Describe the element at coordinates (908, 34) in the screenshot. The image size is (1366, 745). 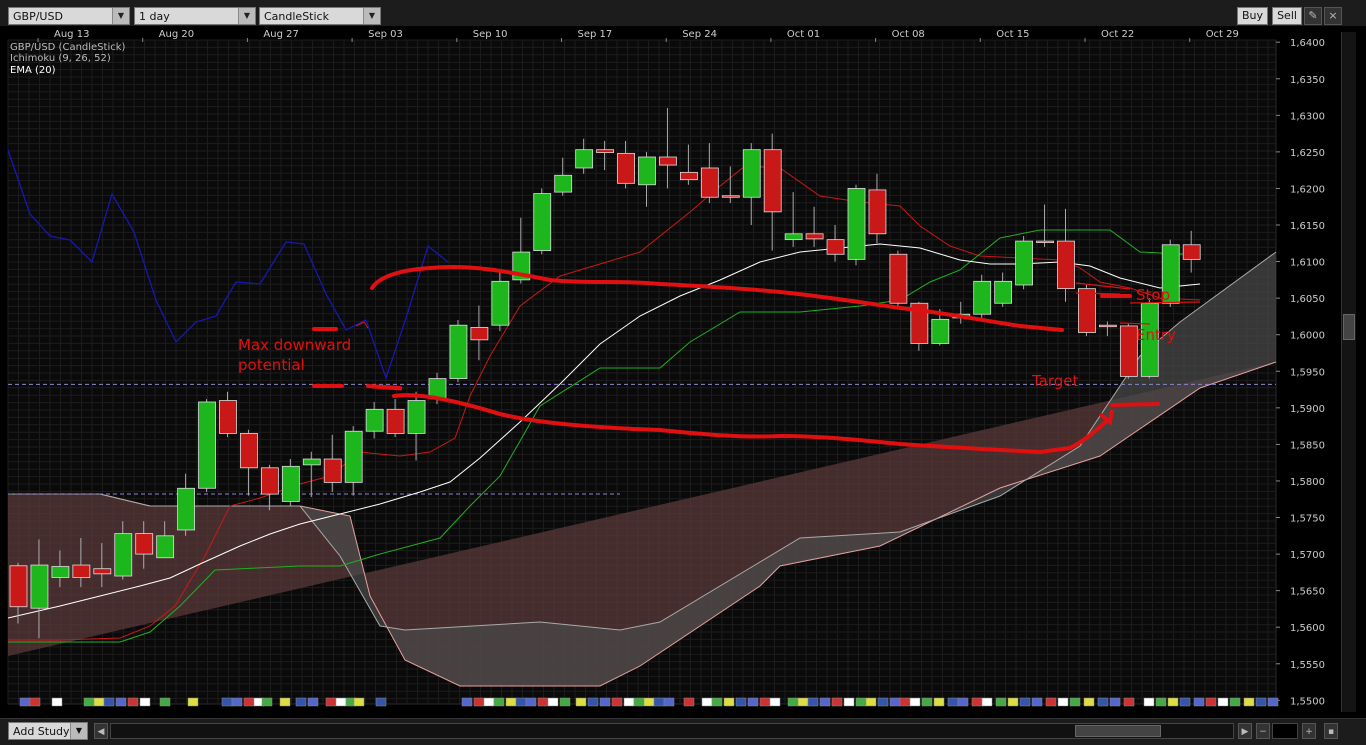
I see `x-tick-label: Oct 08` at that location.